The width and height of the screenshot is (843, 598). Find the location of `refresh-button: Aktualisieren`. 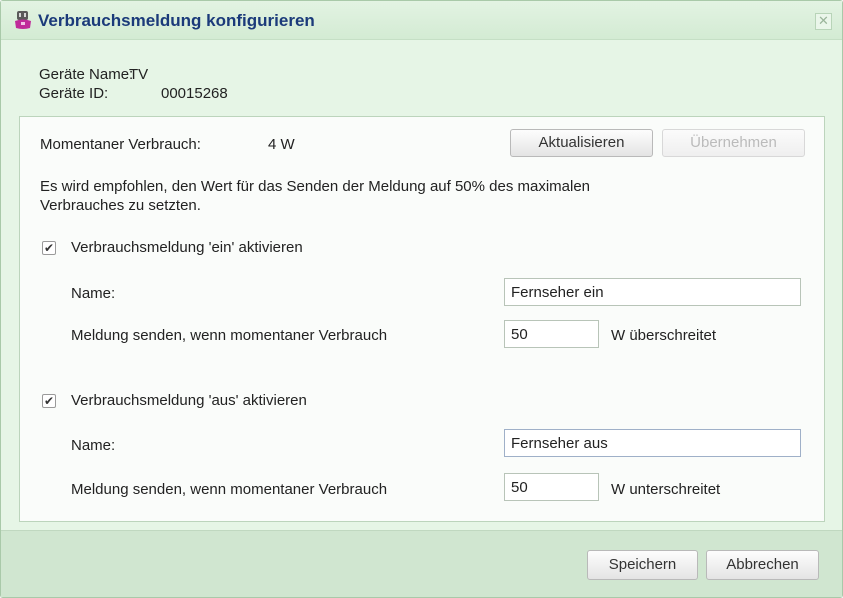

refresh-button: Aktualisieren is located at coordinates (581, 143).